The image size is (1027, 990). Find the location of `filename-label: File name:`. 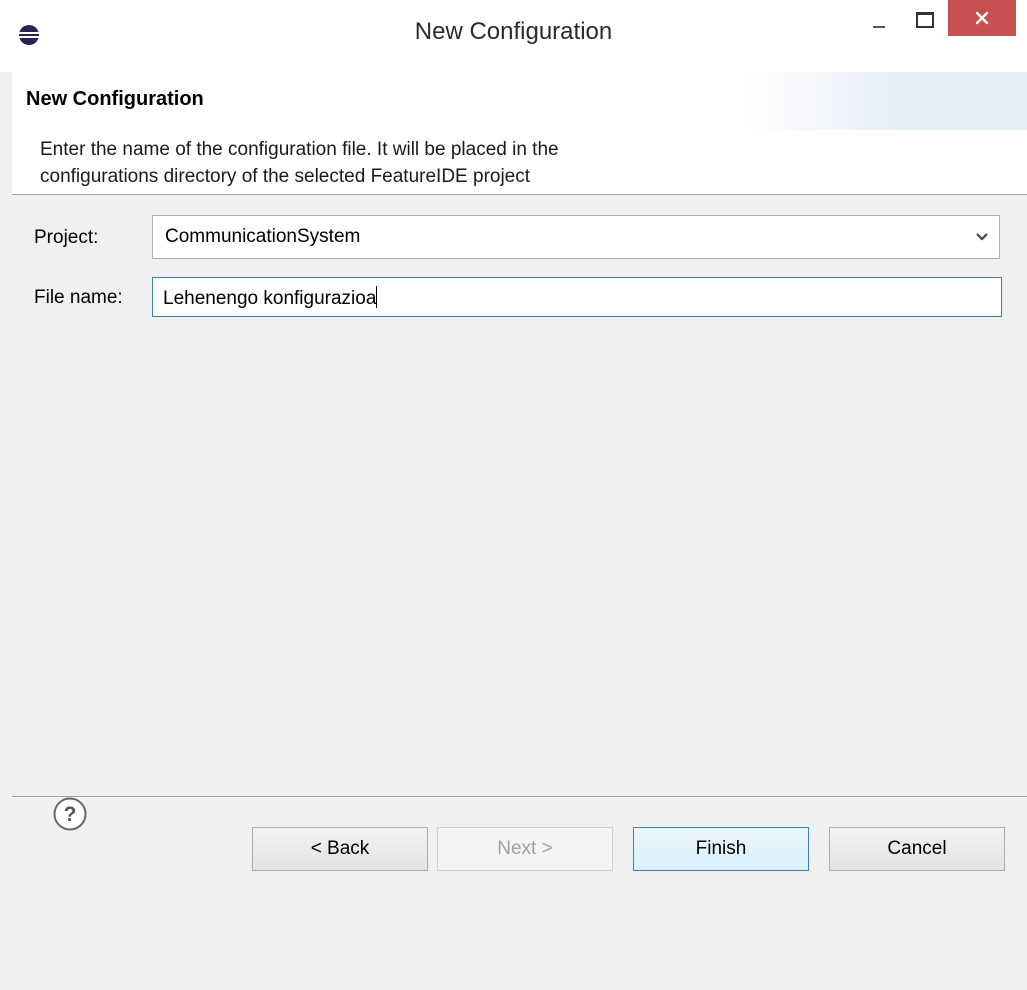

filename-label: File name: is located at coordinates (78, 297).